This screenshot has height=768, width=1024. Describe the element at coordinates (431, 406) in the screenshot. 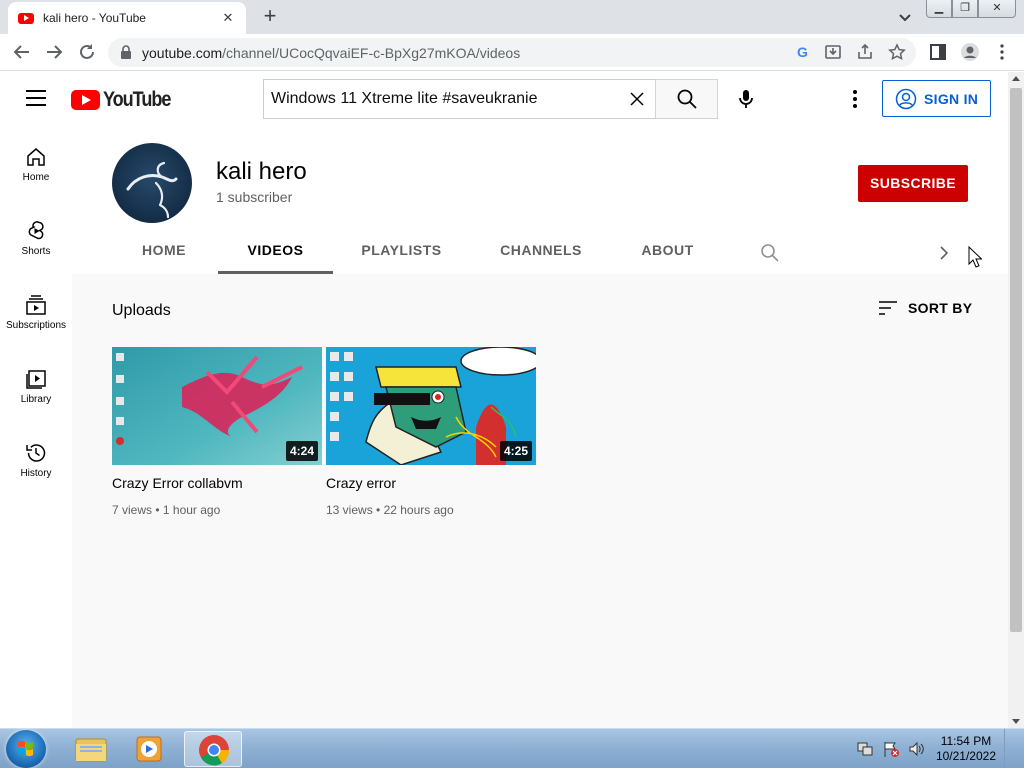

I see `video-thumbnail: 4:25` at that location.